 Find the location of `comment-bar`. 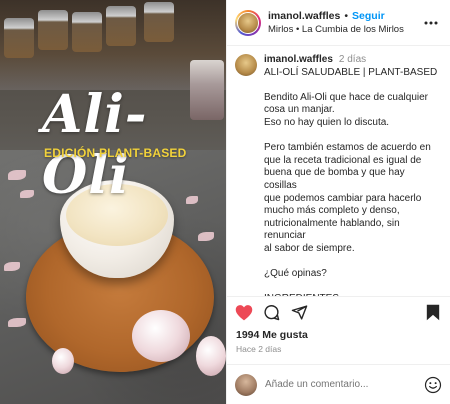

comment-bar is located at coordinates (338, 384).